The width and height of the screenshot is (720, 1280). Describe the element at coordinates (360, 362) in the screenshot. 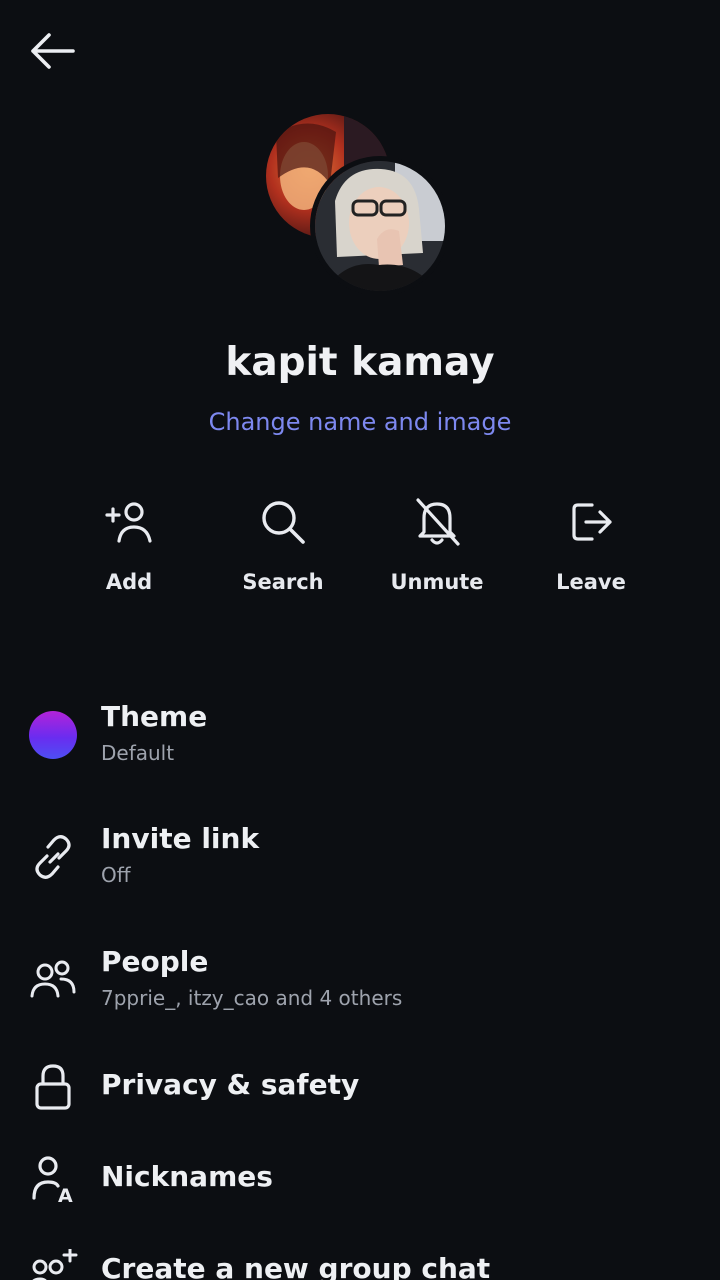

I see `group-name: kapit kamay` at that location.